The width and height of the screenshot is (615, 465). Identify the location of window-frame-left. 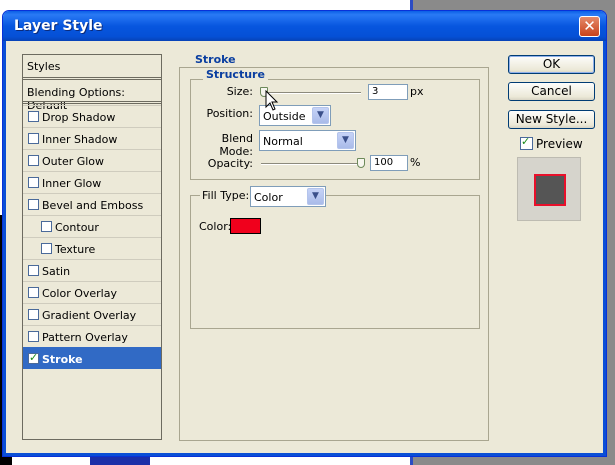
(4, 248).